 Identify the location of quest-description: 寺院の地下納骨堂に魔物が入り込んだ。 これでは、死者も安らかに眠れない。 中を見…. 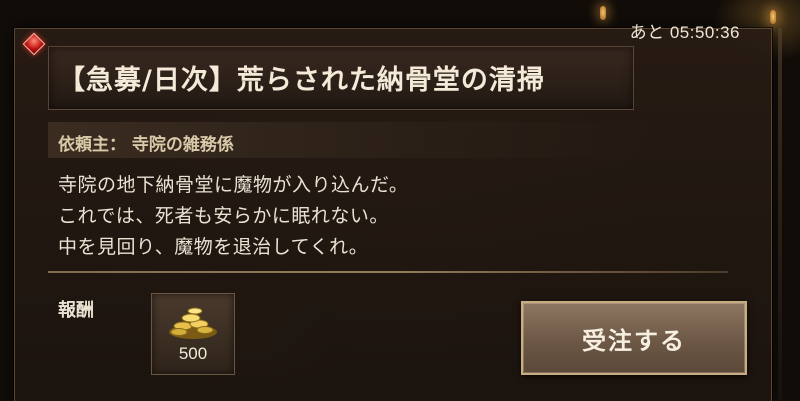
(233, 216).